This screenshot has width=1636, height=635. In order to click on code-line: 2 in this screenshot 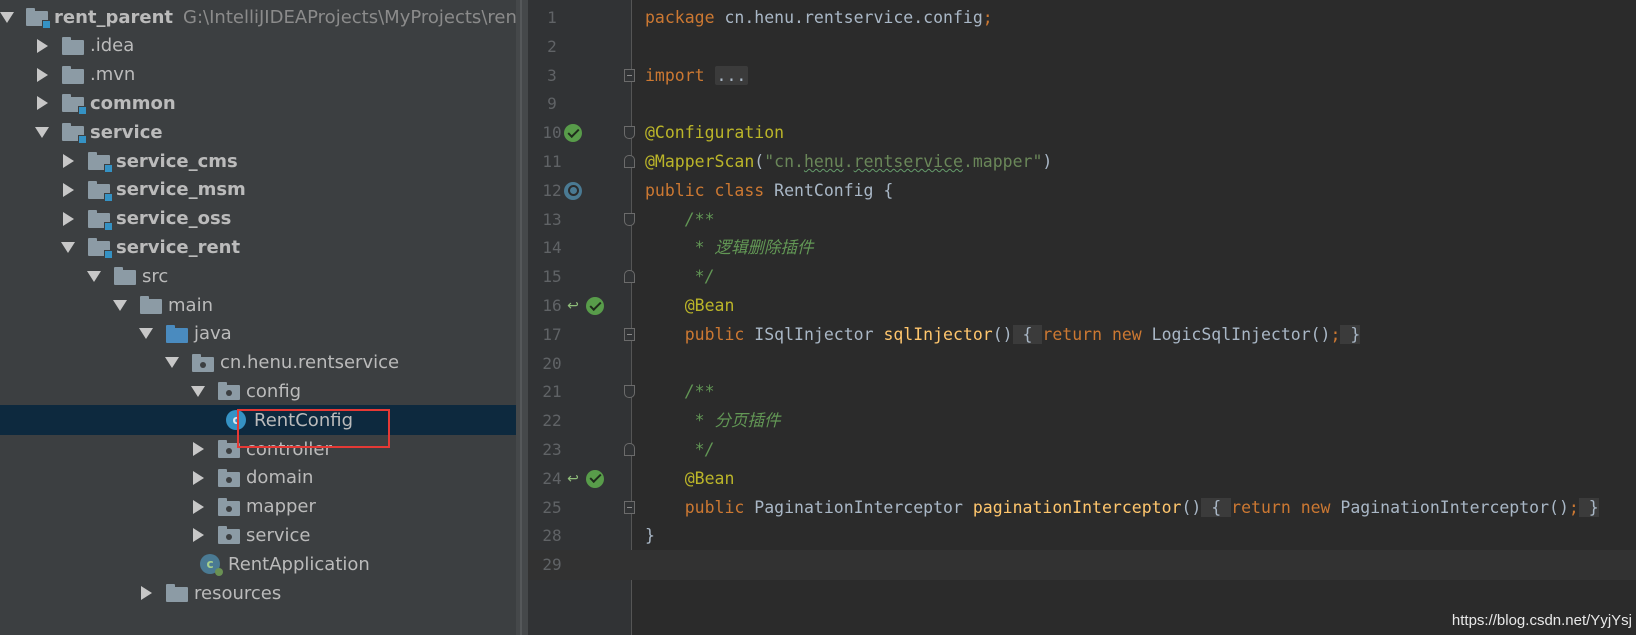, I will do `click(1082, 47)`.